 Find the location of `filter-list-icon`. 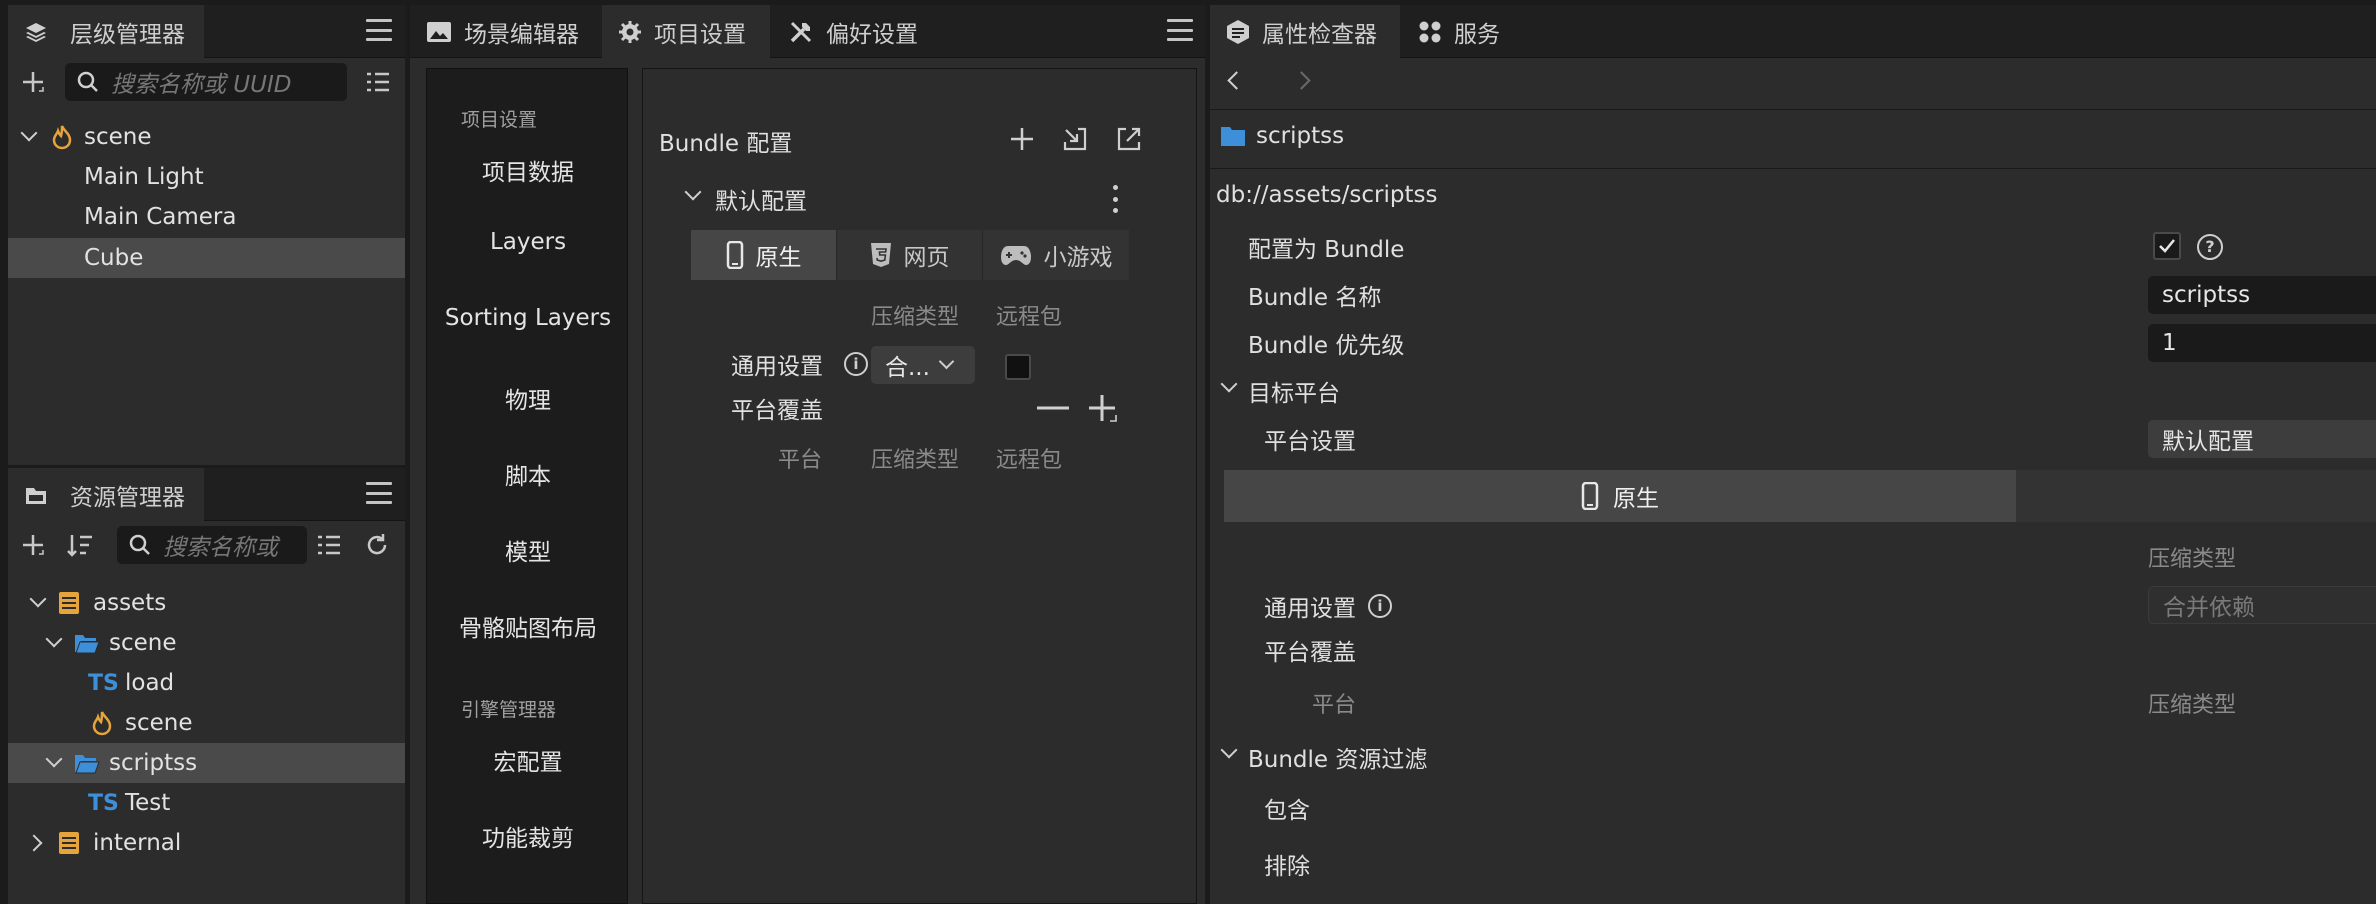

filter-list-icon is located at coordinates (329, 545).